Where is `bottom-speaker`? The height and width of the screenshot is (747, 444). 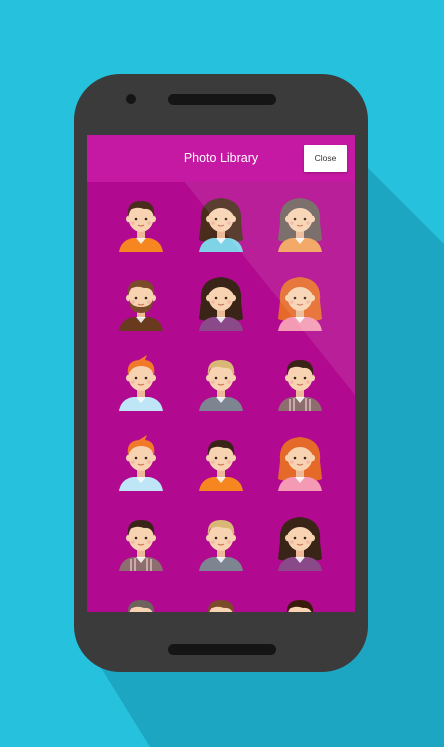 bottom-speaker is located at coordinates (222, 649).